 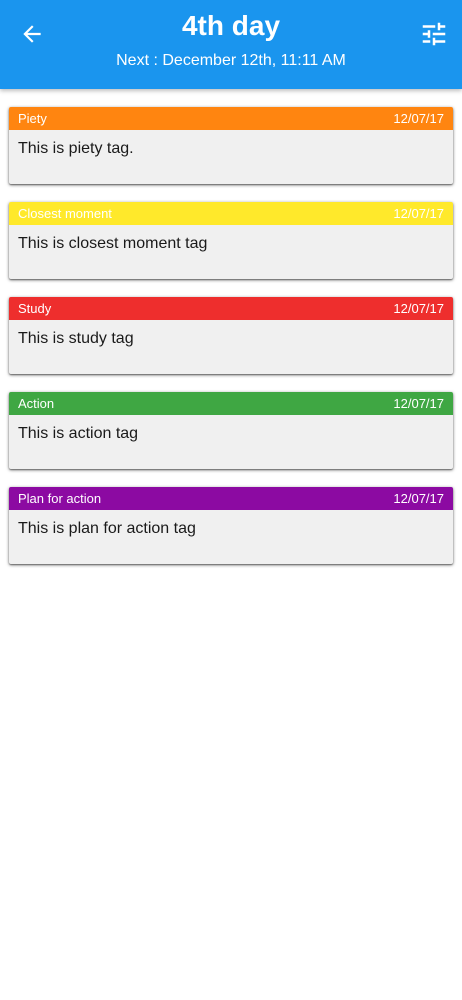 What do you see at coordinates (231, 118) in the screenshot?
I see `tag-card-header: Piety 12/07/17` at bounding box center [231, 118].